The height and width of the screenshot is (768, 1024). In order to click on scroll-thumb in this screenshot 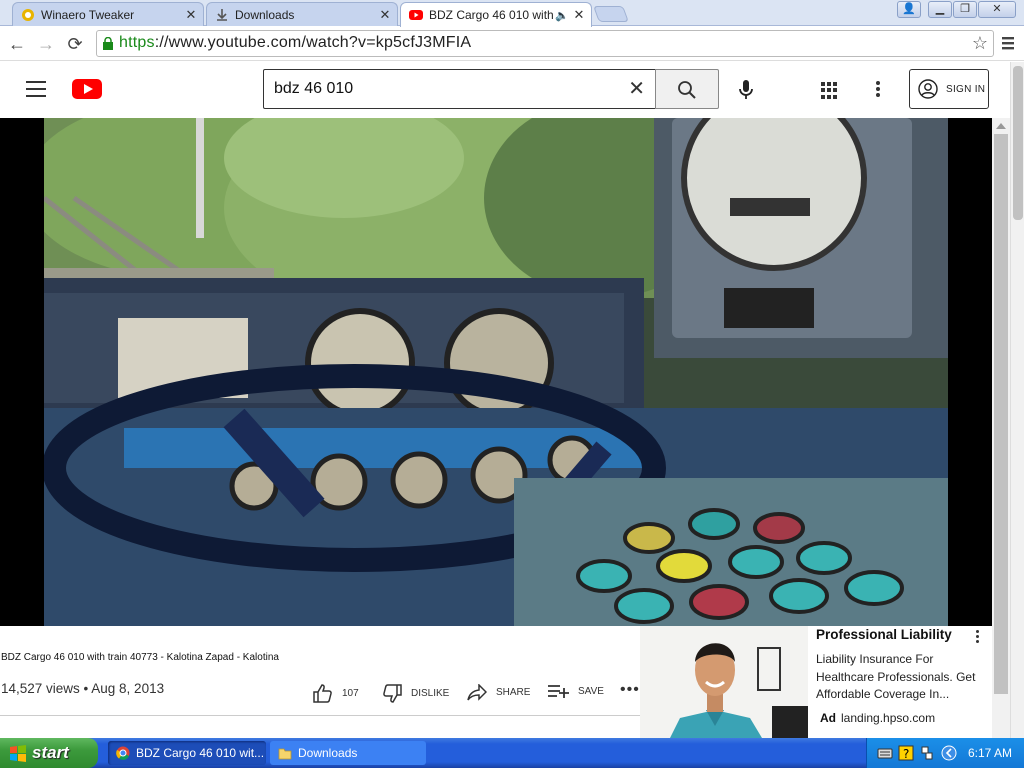, I will do `click(1001, 414)`.